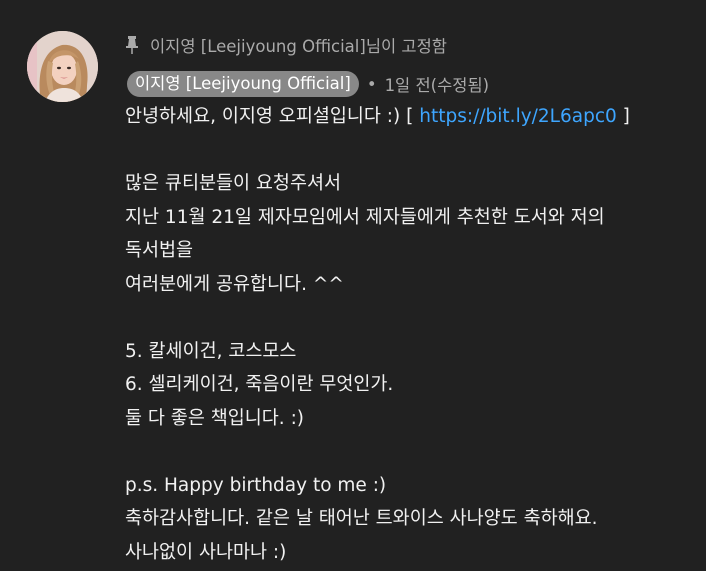  I want to click on avatar-image, so click(62, 66).